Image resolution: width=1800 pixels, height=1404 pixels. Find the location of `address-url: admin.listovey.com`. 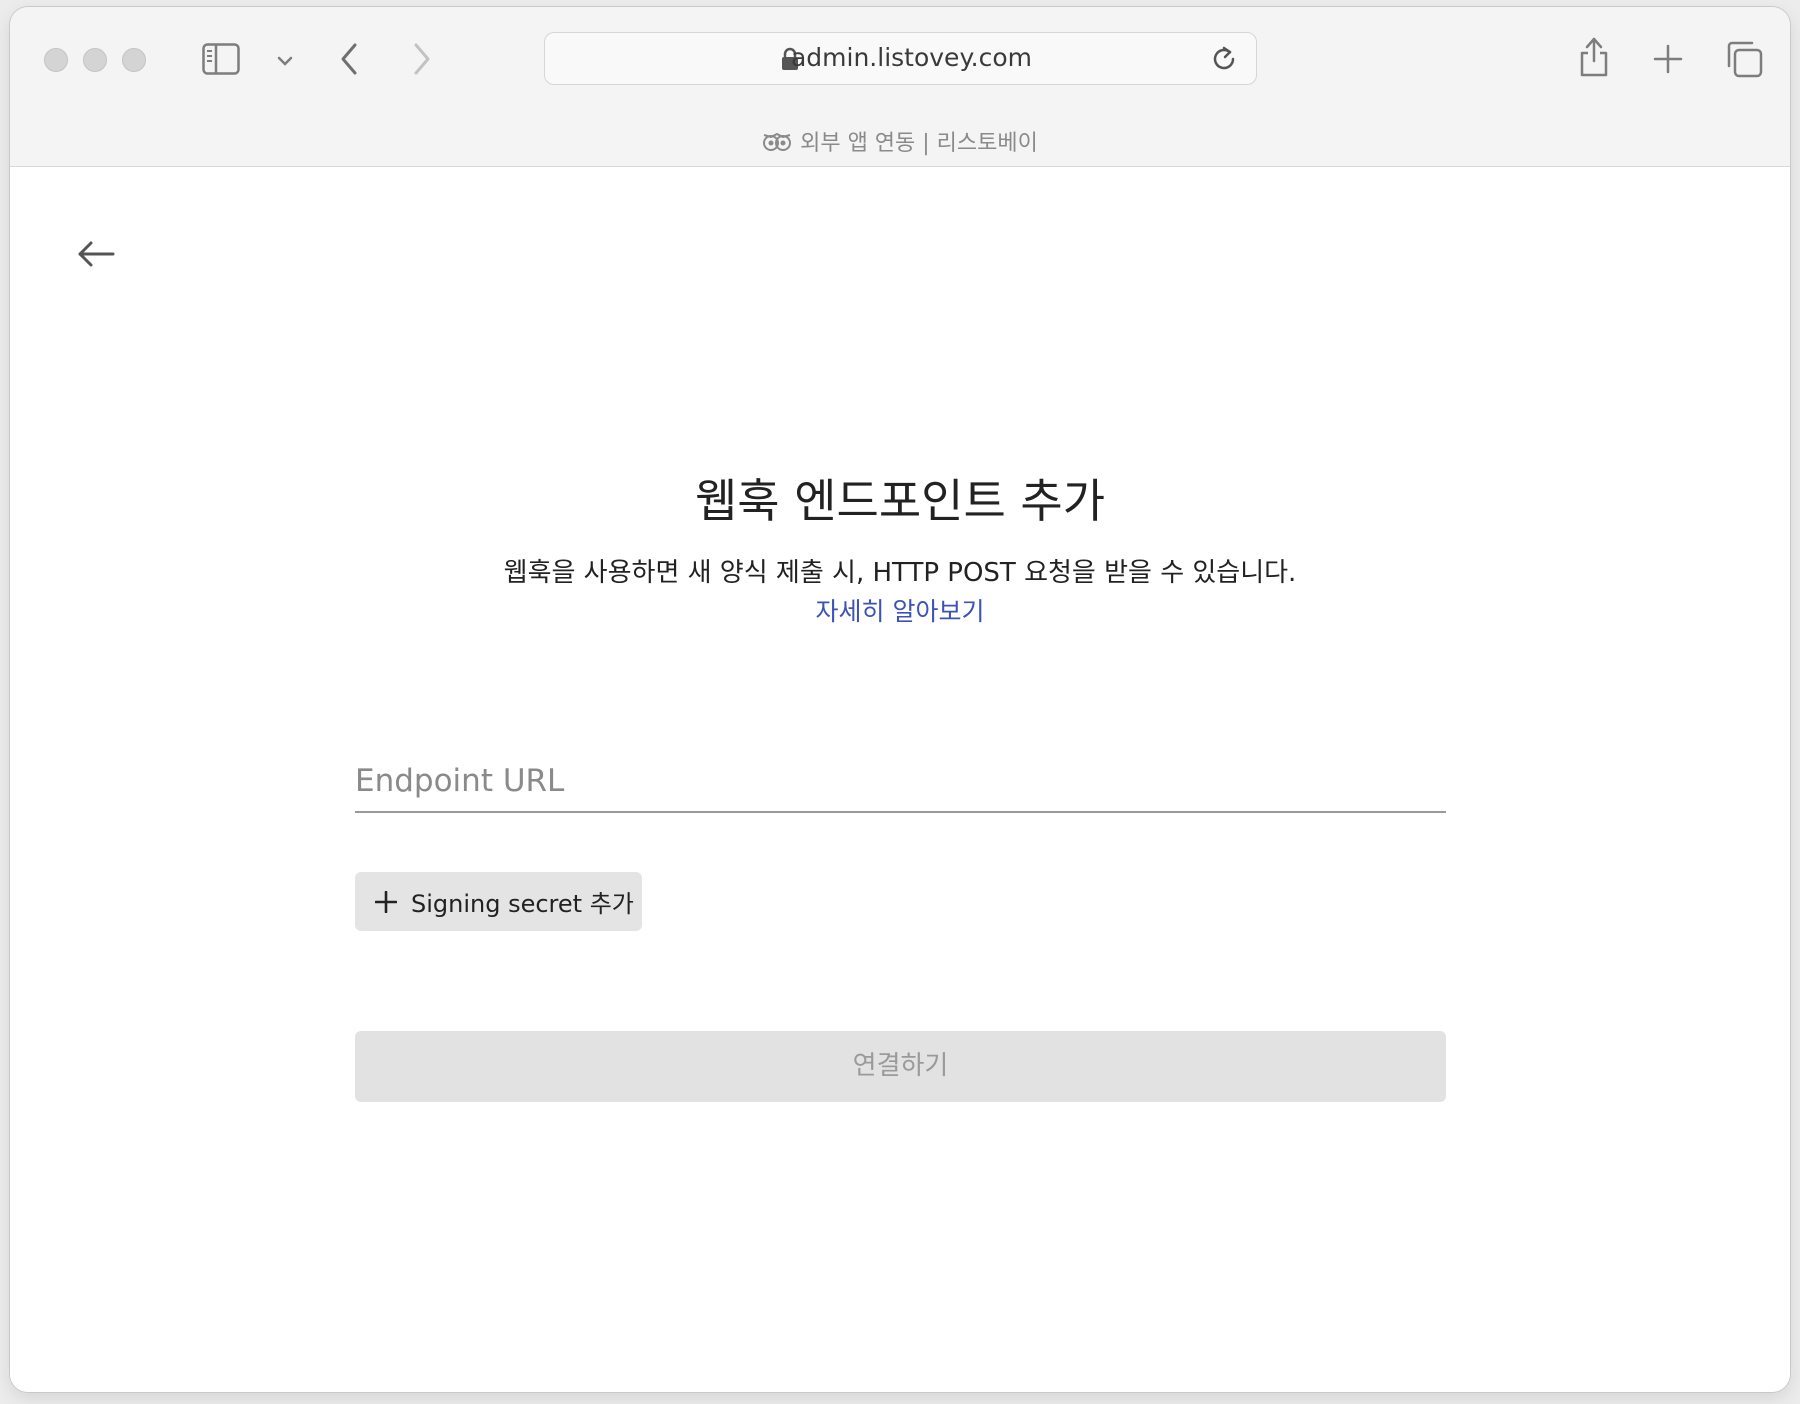

address-url: admin.listovey.com is located at coordinates (900, 58).